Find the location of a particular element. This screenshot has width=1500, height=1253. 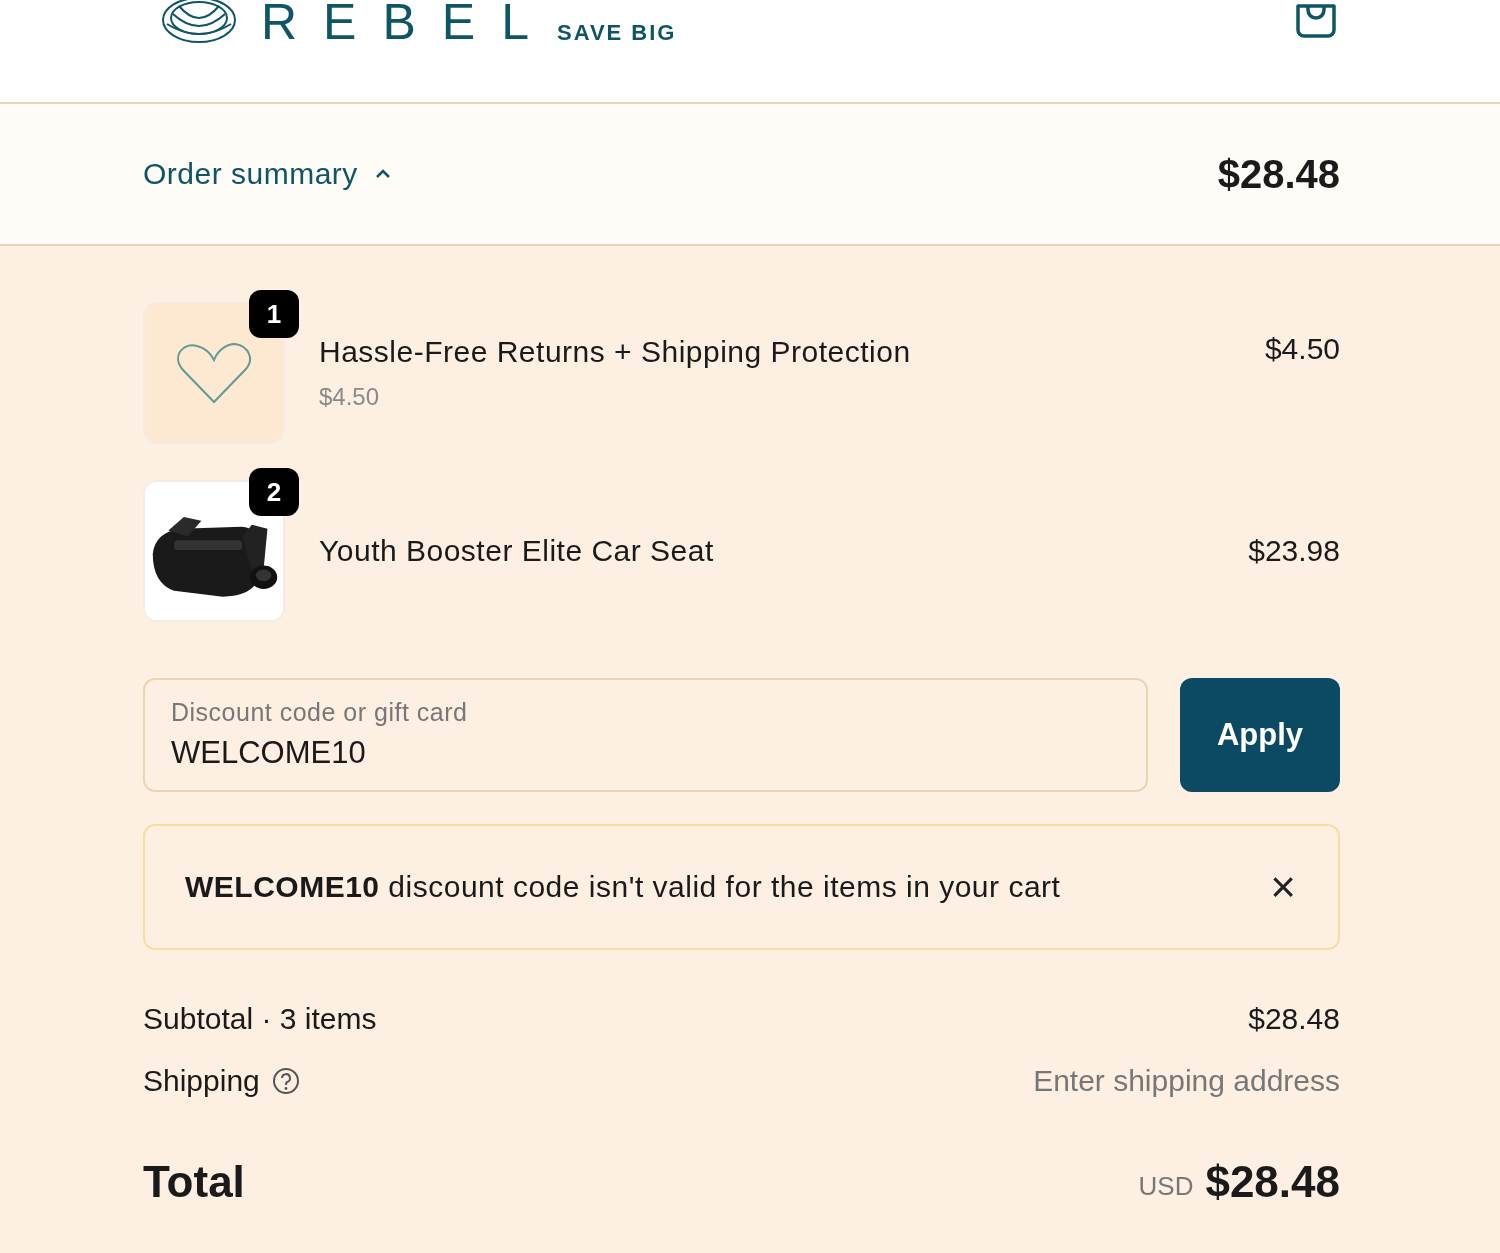

total-label: Total is located at coordinates (194, 1182).